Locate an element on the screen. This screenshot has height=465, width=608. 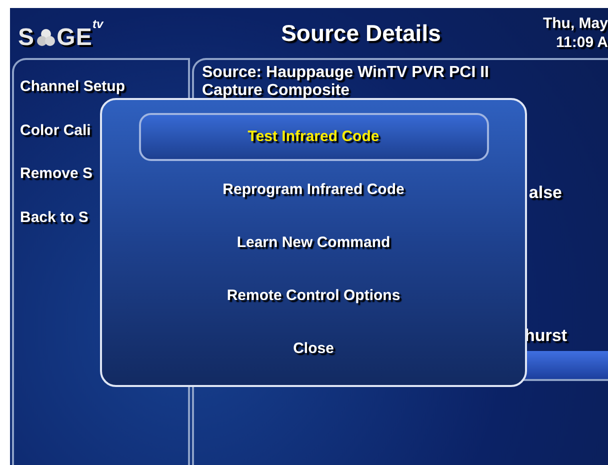
source-text: Source: Hauppauge WinTV PVR PCI II is located at coordinates (346, 73).